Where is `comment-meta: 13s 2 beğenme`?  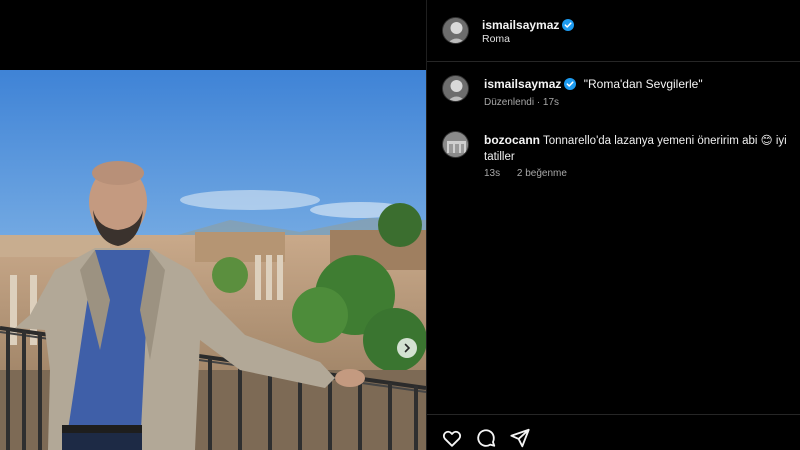 comment-meta: 13s 2 beğenme is located at coordinates (532, 173).